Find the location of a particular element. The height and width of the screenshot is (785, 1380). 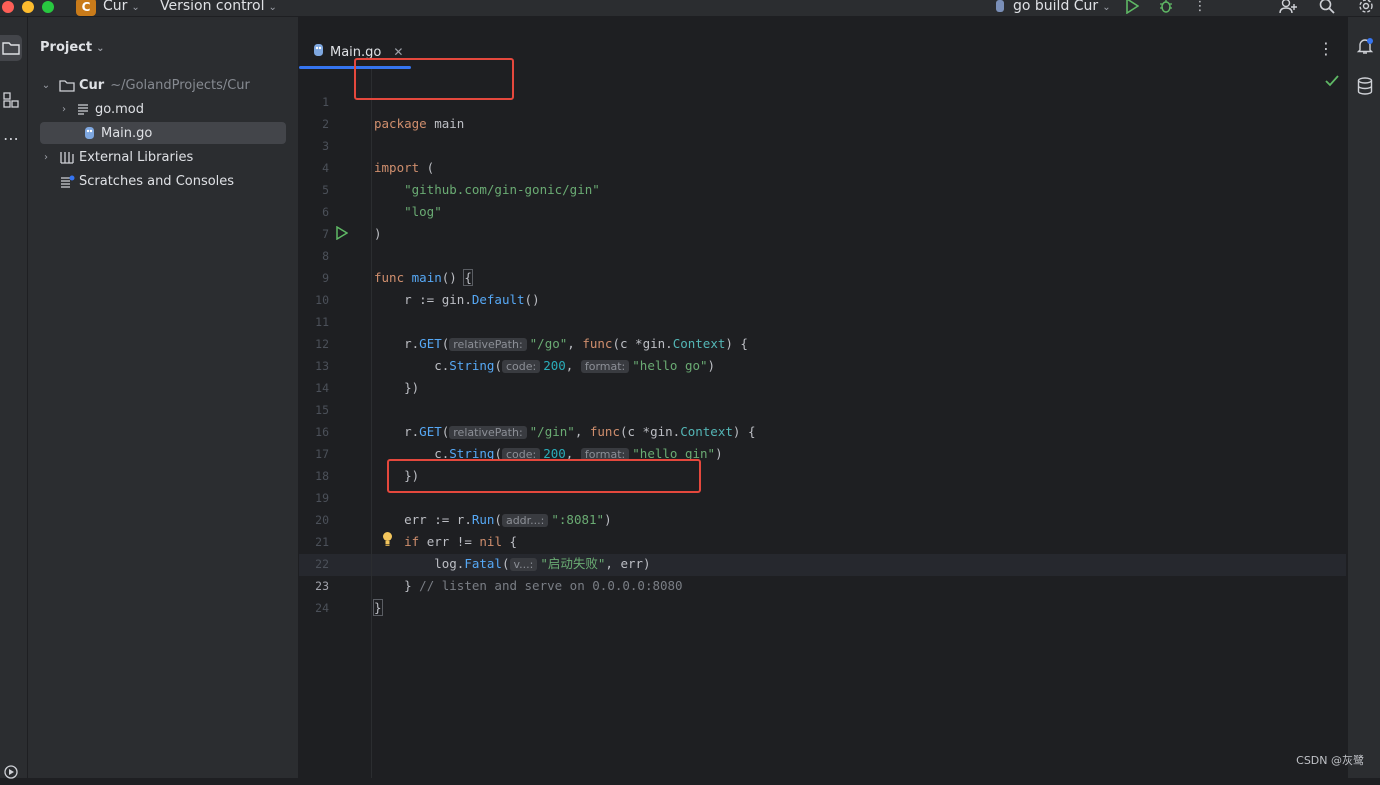

project-panel-header: Project ⌄ is located at coordinates (72, 47).